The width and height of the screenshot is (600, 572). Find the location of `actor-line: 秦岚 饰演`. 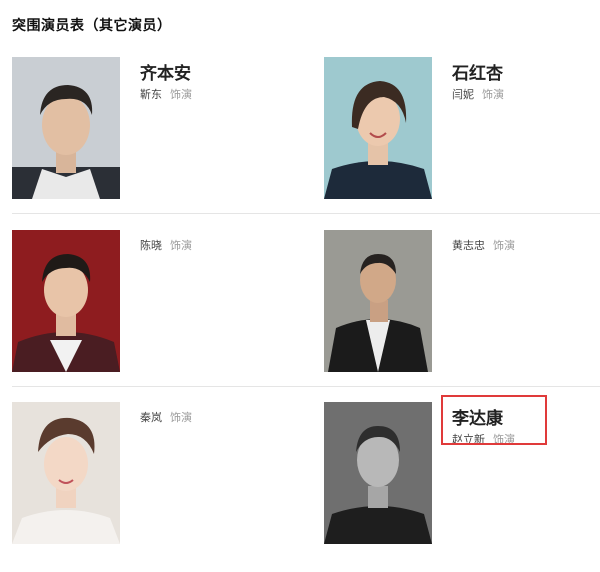

actor-line: 秦岚 饰演 is located at coordinates (166, 417).